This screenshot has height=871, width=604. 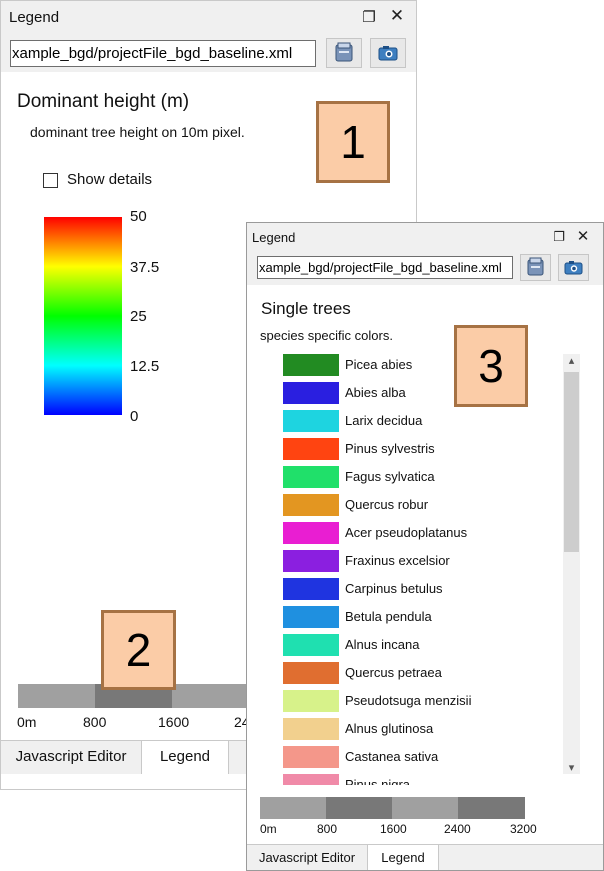 I want to click on species-name: Pinus nigra, so click(x=378, y=781).